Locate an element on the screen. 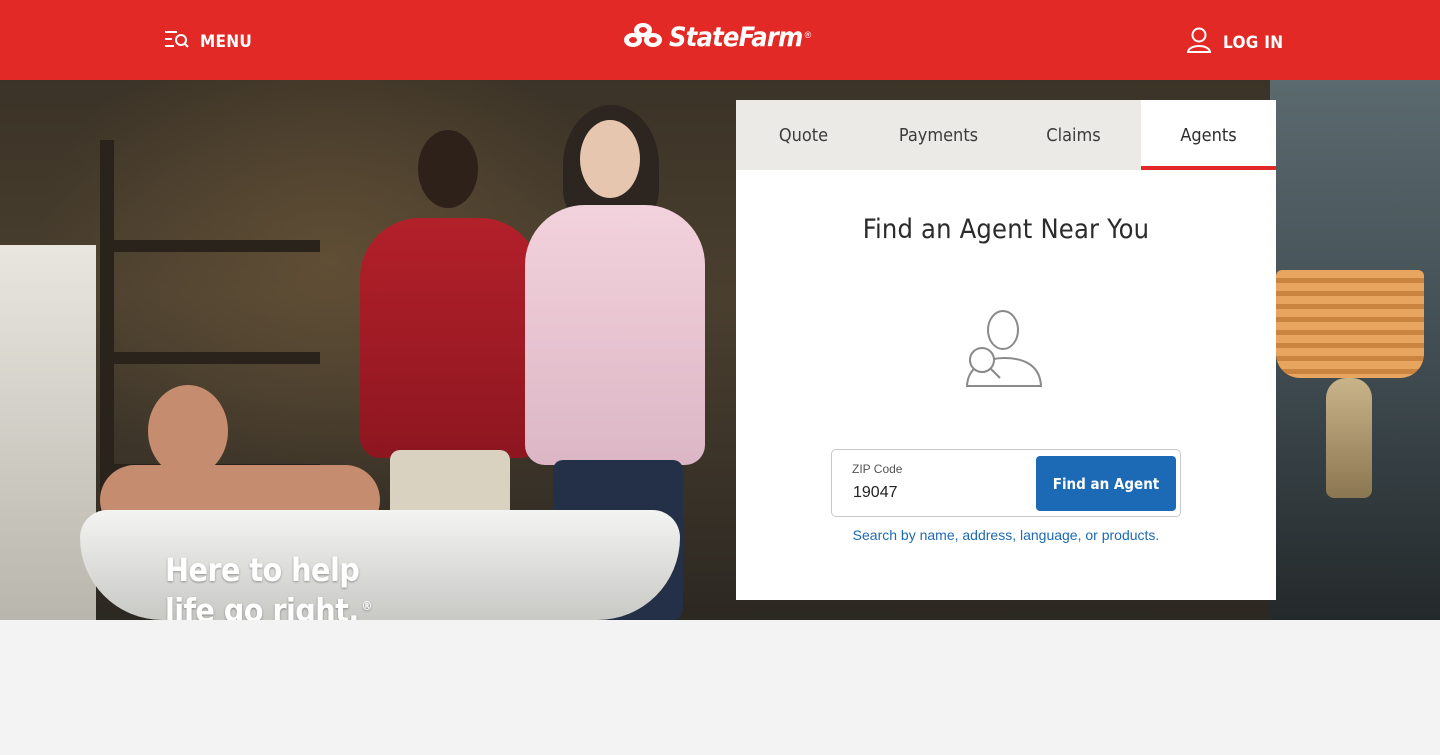 The image size is (1440, 755). find-an-agent-button: Find an Agent is located at coordinates (1106, 483).